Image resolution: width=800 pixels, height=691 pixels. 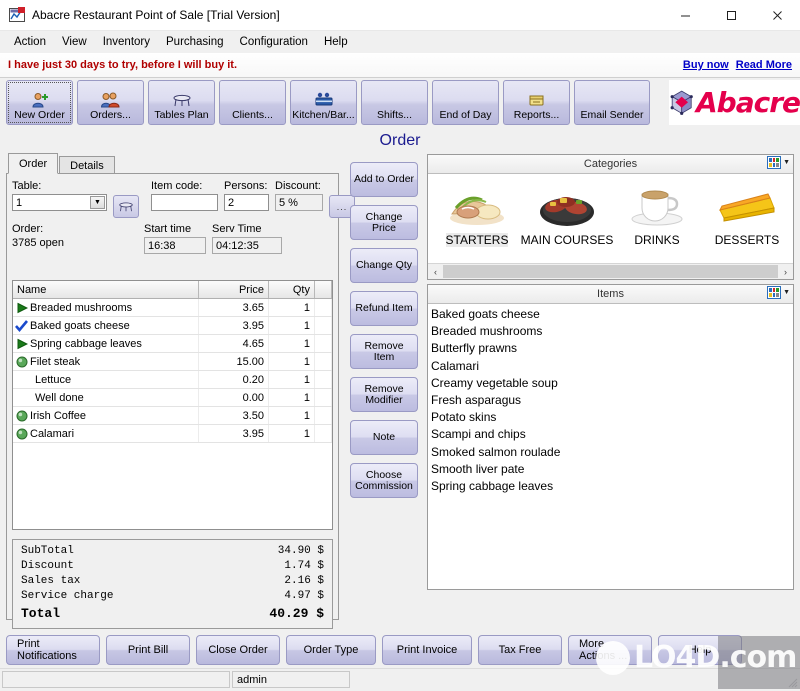 I want to click on discount-input: 5 %, so click(x=299, y=202).